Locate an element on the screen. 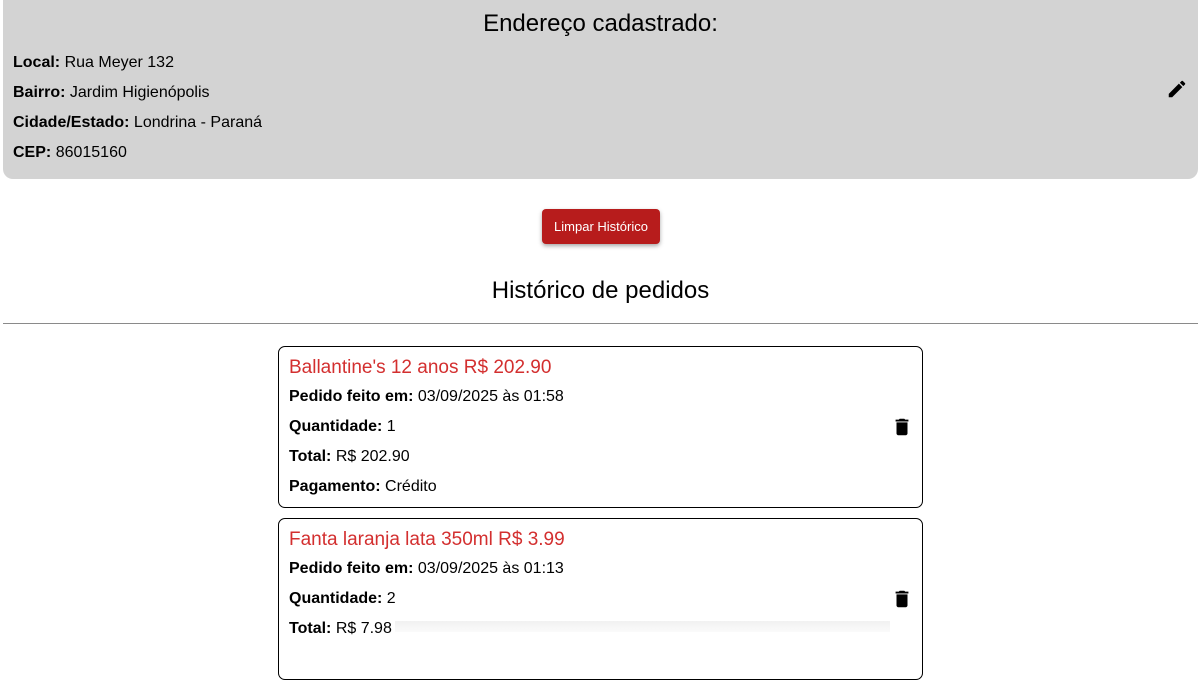 Image resolution: width=1201 pixels, height=690 pixels. history-title: Histórico de pedidos is located at coordinates (600, 290).